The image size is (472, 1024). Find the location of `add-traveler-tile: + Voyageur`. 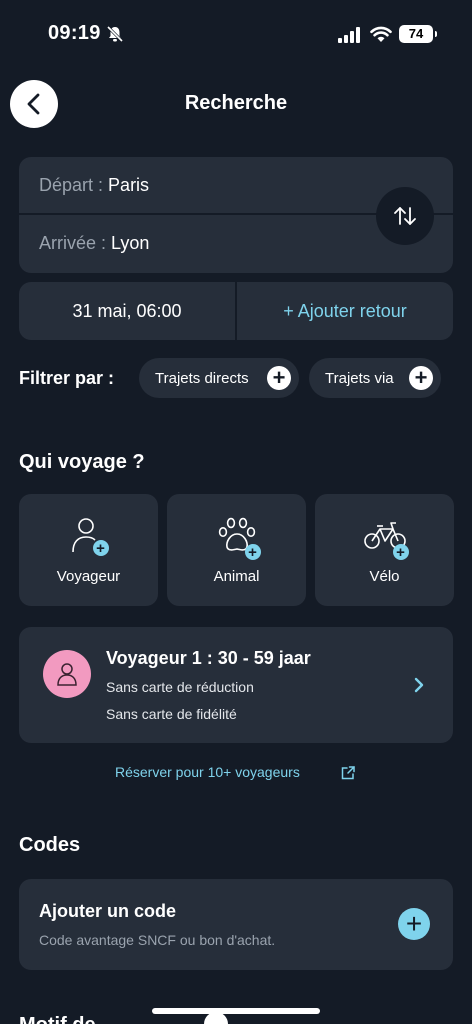

add-traveler-tile: + Voyageur is located at coordinates (88, 550).